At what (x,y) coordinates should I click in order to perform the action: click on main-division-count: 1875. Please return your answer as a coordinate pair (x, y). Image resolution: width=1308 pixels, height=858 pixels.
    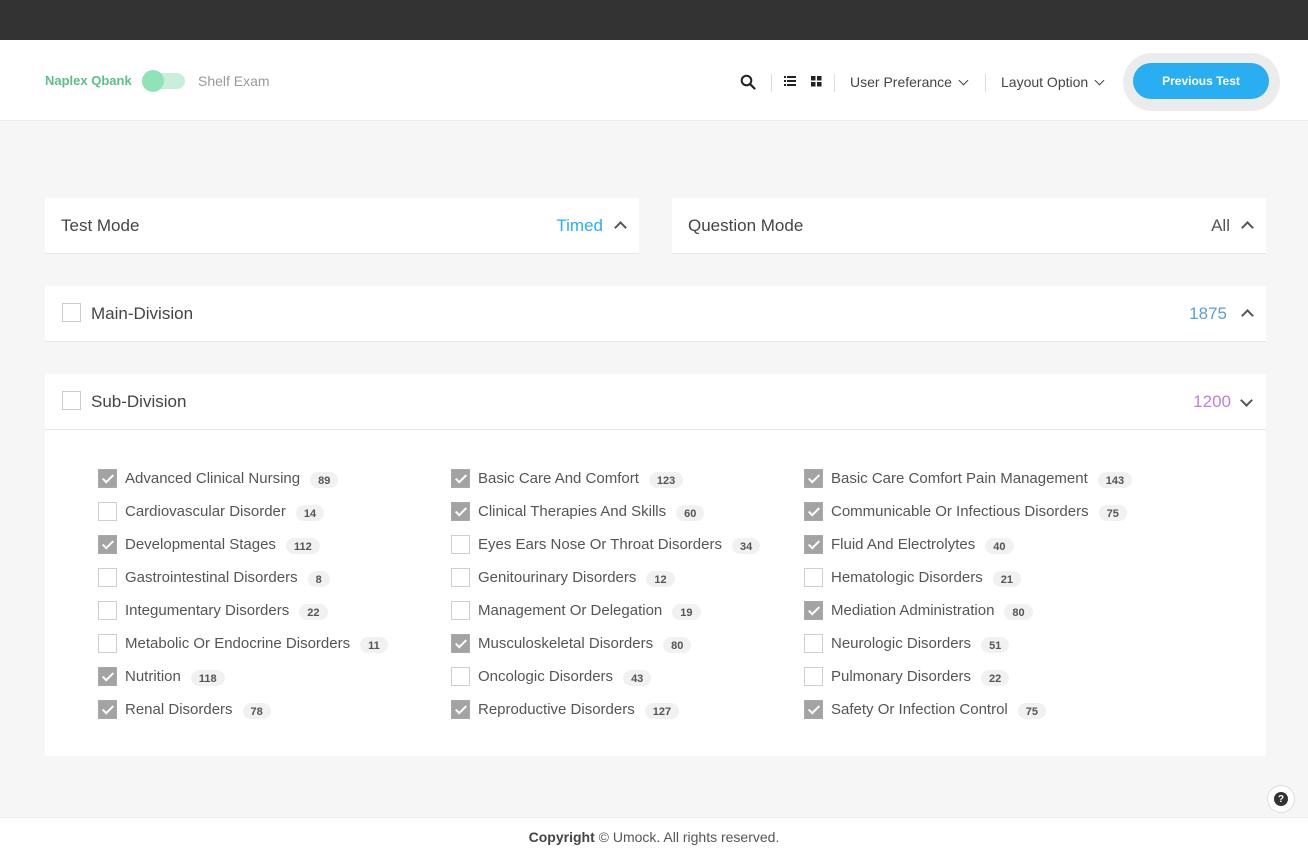
    Looking at the image, I should click on (1208, 313).